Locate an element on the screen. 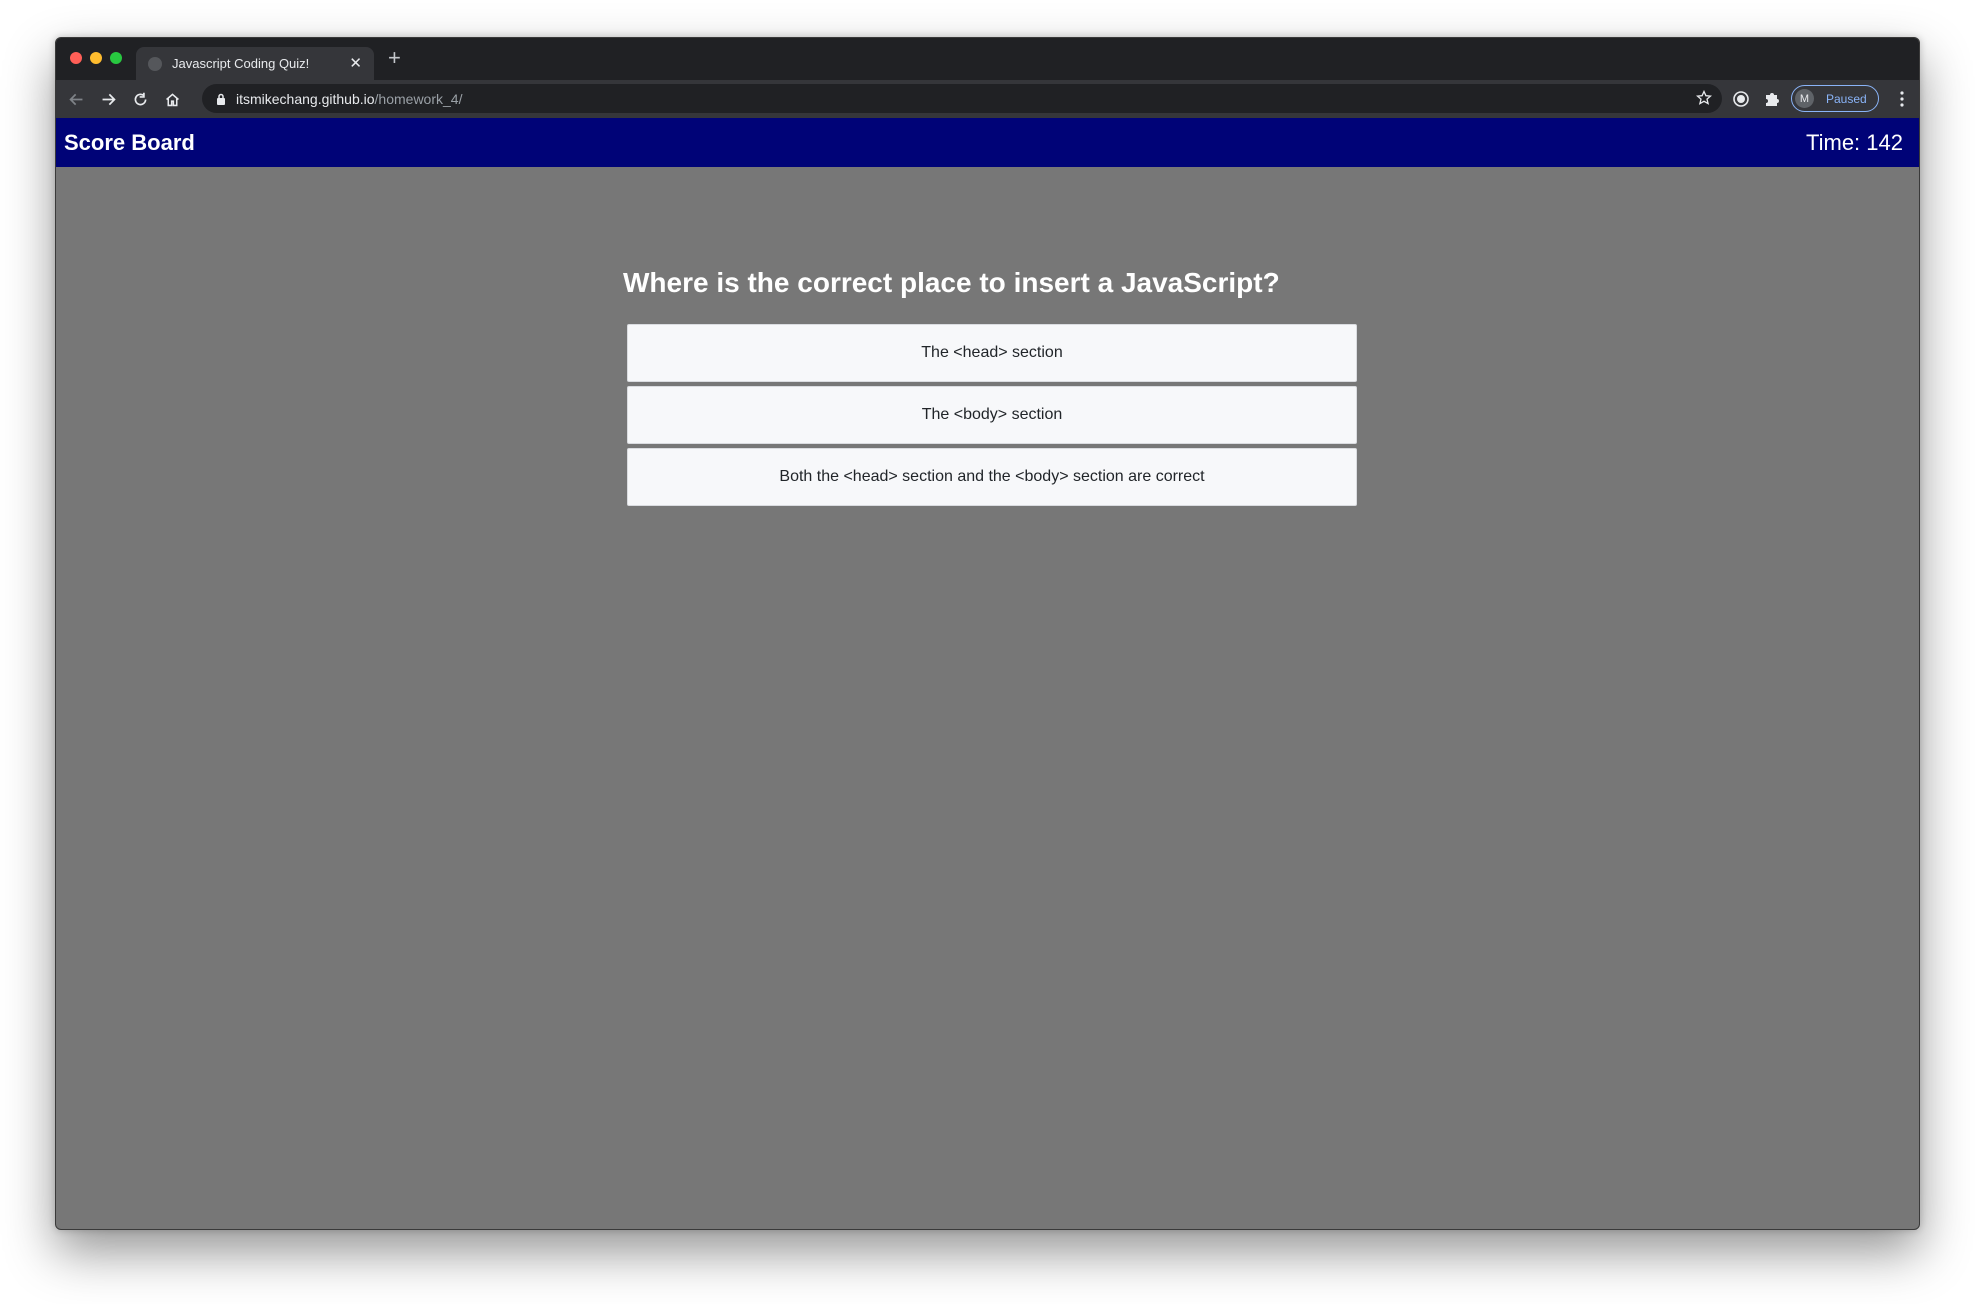 Image resolution: width=1975 pixels, height=1304 pixels. star-icon is located at coordinates (1704, 98).